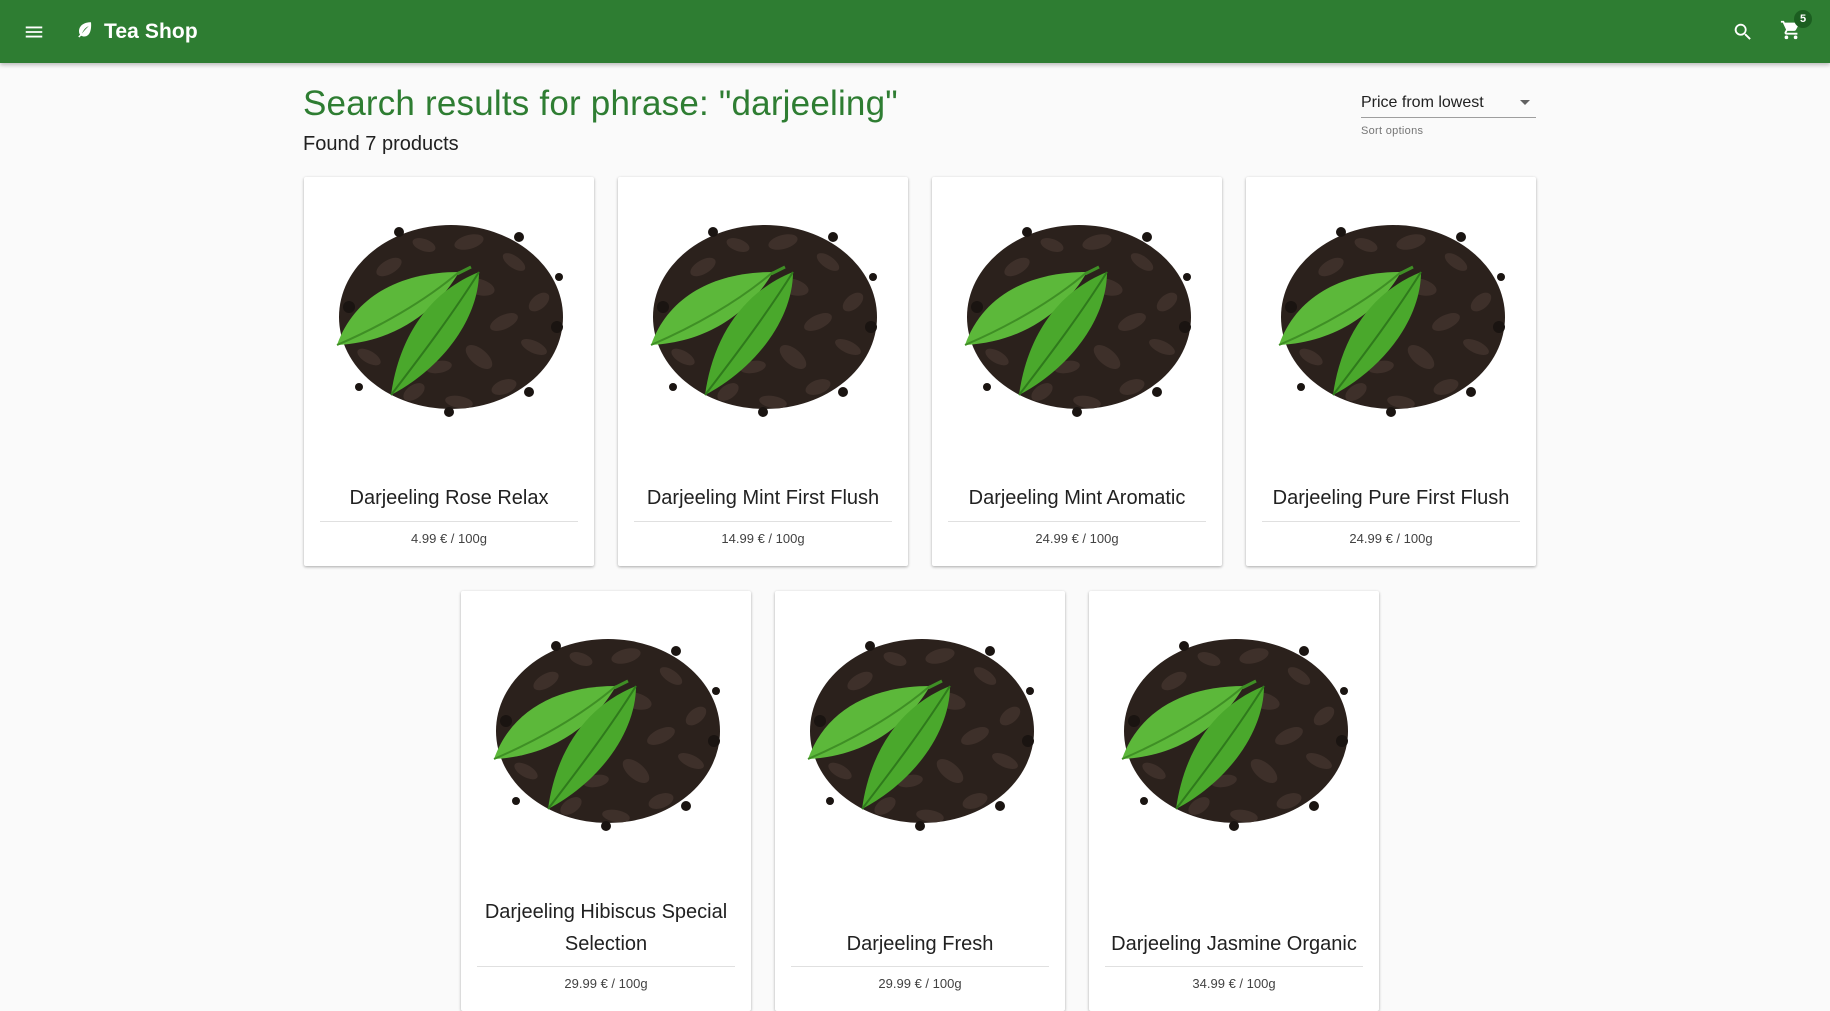 This screenshot has width=1830, height=1011. I want to click on product-price: 34.99 € / 100g, so click(1234, 983).